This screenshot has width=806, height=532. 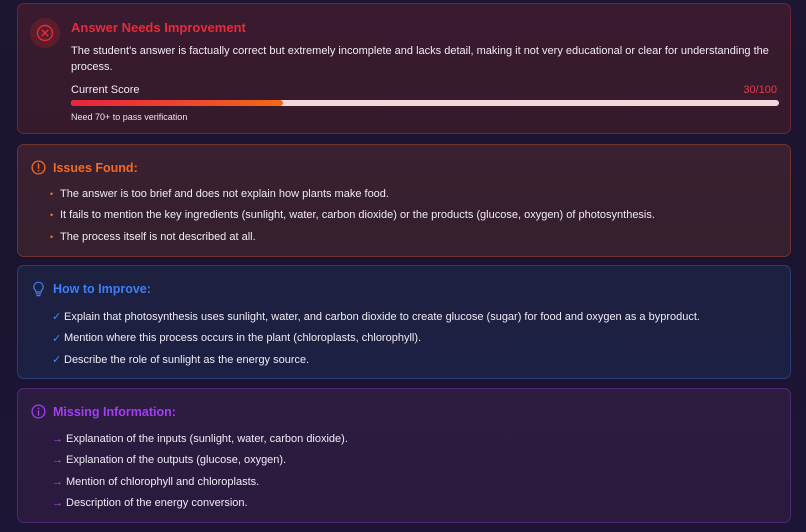 I want to click on score-title: Answer Needs Improvement, so click(x=158, y=27).